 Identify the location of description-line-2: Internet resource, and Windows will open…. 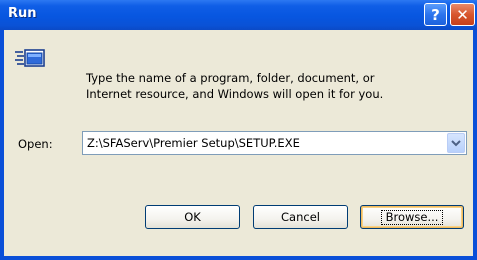
(235, 94).